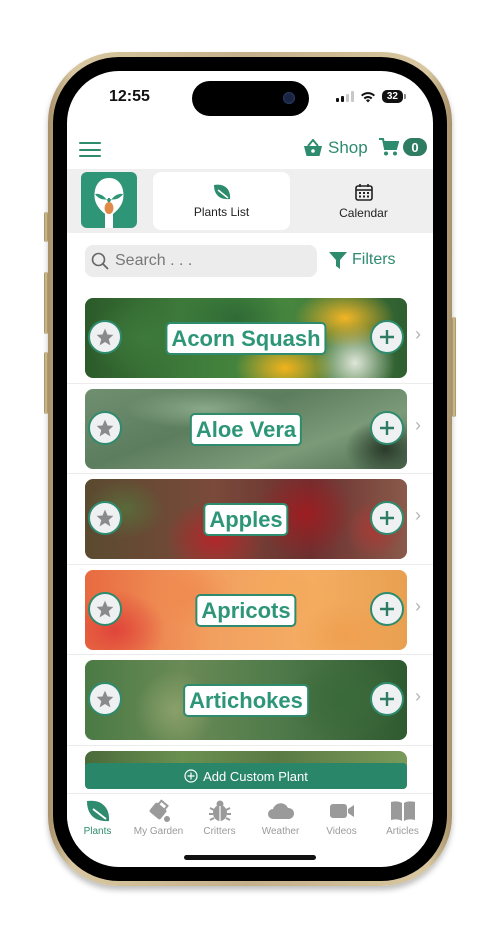  What do you see at coordinates (341, 831) in the screenshot?
I see `nav-label: Videos` at bounding box center [341, 831].